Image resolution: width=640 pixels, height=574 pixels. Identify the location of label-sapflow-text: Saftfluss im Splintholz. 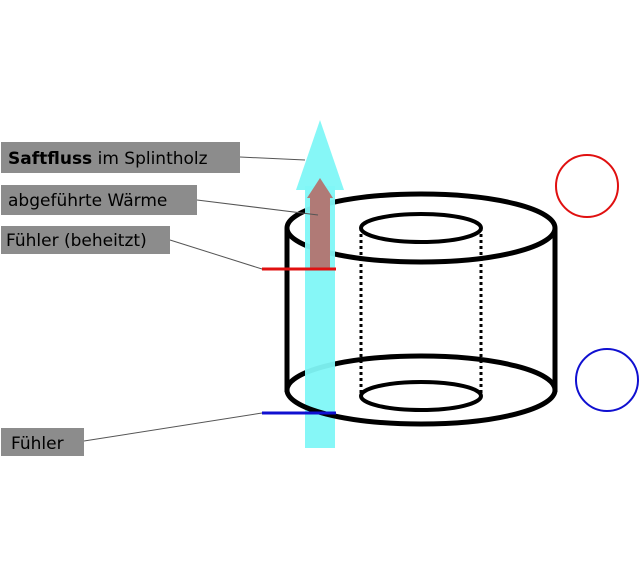
(108, 159).